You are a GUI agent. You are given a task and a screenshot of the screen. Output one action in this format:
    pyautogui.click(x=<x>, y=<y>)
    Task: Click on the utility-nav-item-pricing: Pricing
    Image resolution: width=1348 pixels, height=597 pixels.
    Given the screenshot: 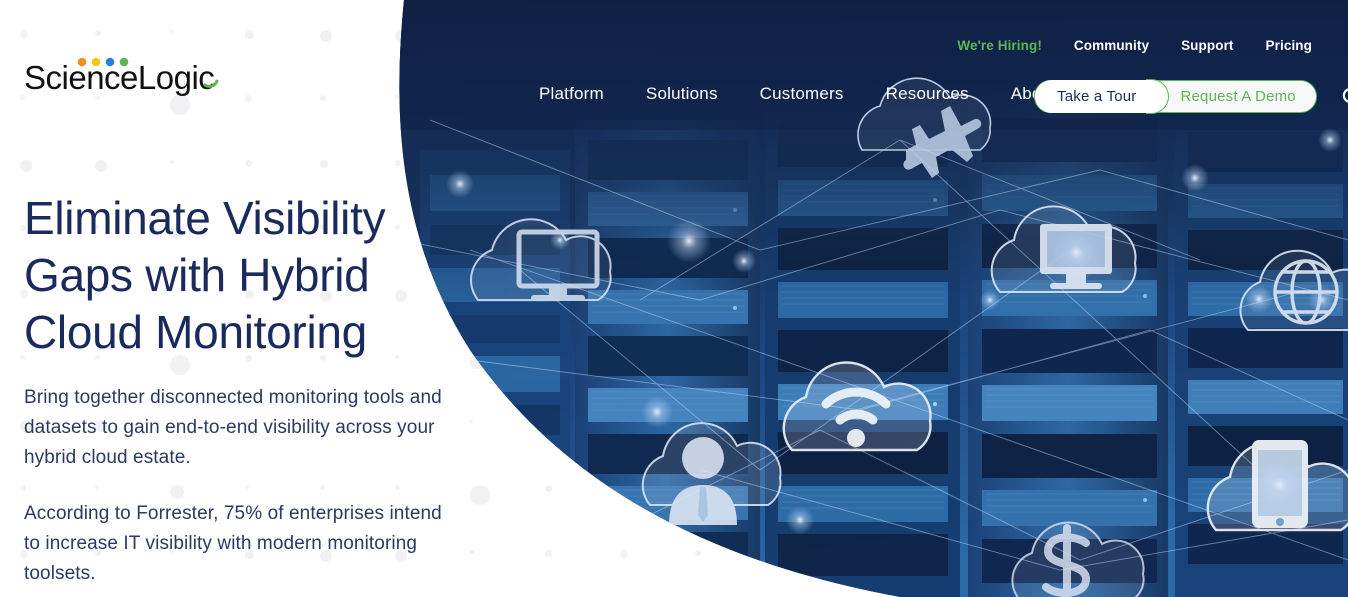 What is the action you would take?
    pyautogui.click(x=1289, y=45)
    